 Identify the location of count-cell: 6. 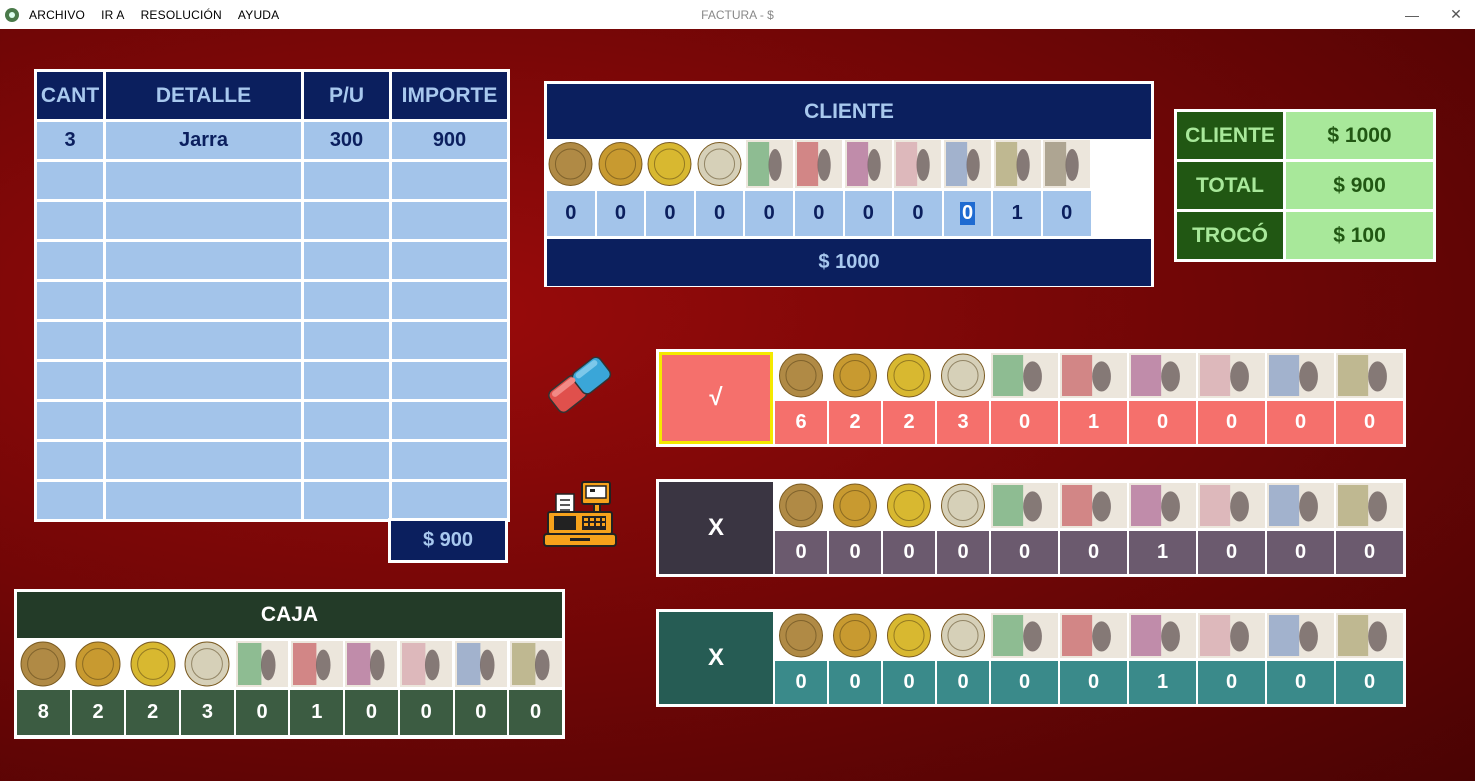
(801, 422).